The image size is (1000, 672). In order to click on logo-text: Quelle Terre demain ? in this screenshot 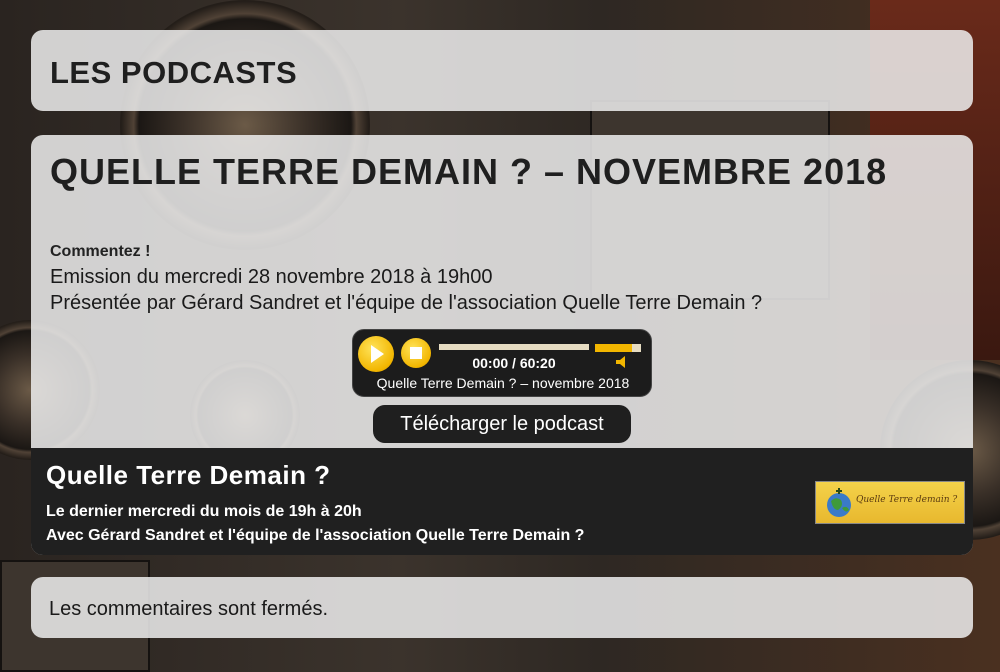, I will do `click(907, 500)`.